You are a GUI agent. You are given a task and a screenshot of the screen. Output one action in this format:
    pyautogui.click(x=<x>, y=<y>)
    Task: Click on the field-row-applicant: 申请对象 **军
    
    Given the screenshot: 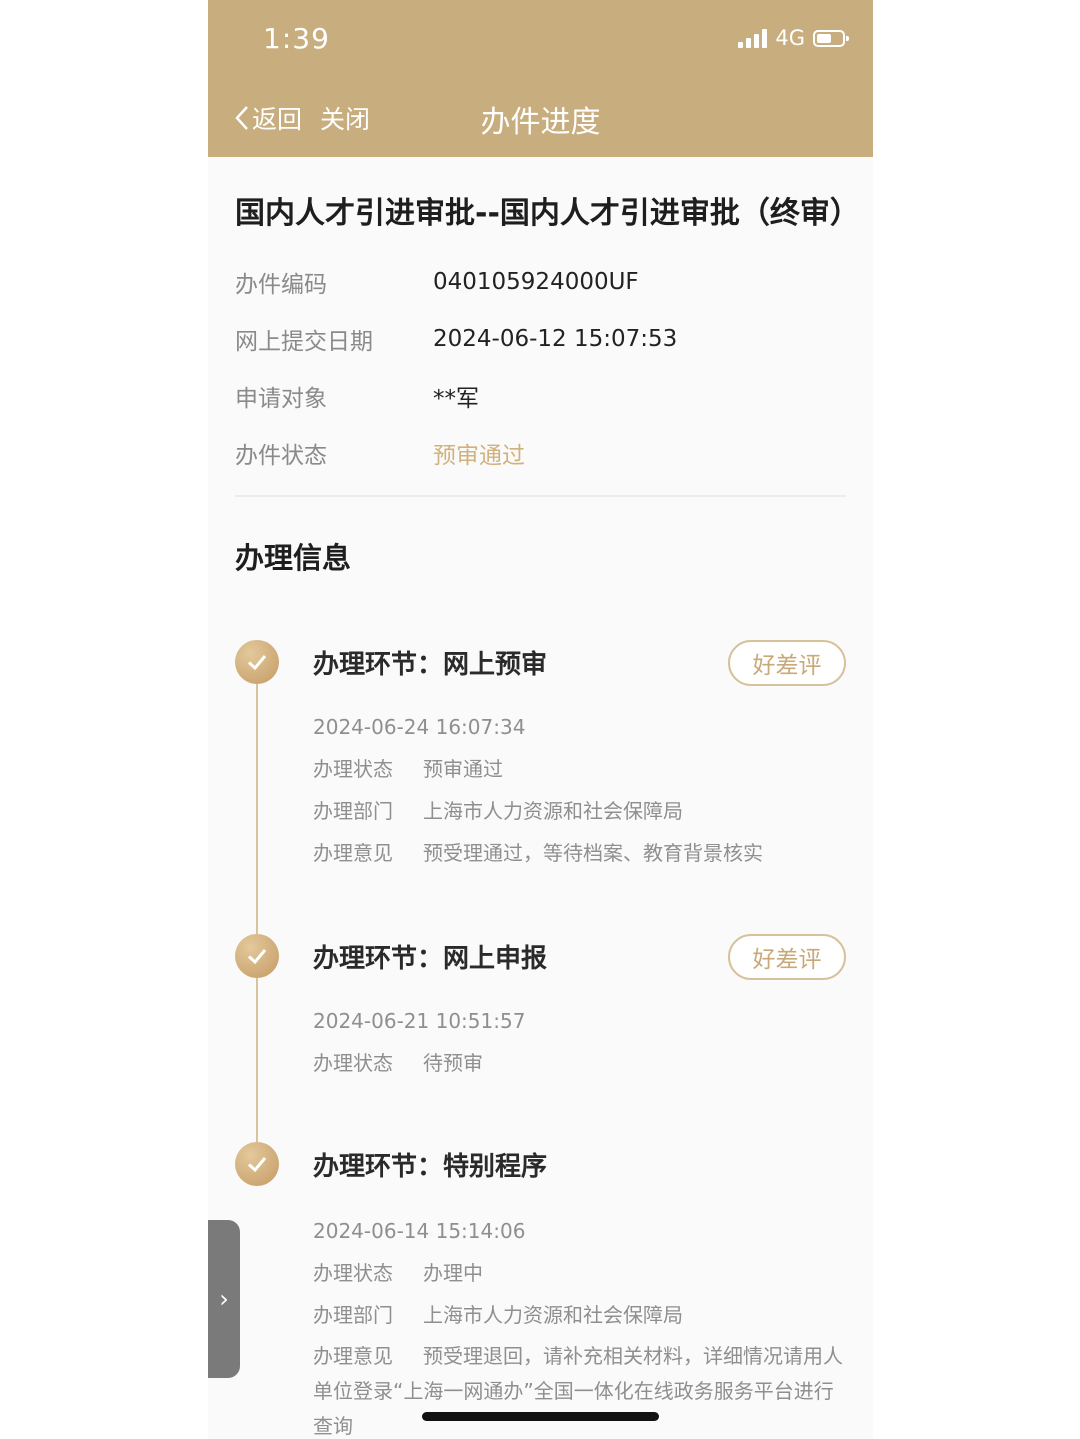 What is the action you would take?
    pyautogui.click(x=540, y=395)
    